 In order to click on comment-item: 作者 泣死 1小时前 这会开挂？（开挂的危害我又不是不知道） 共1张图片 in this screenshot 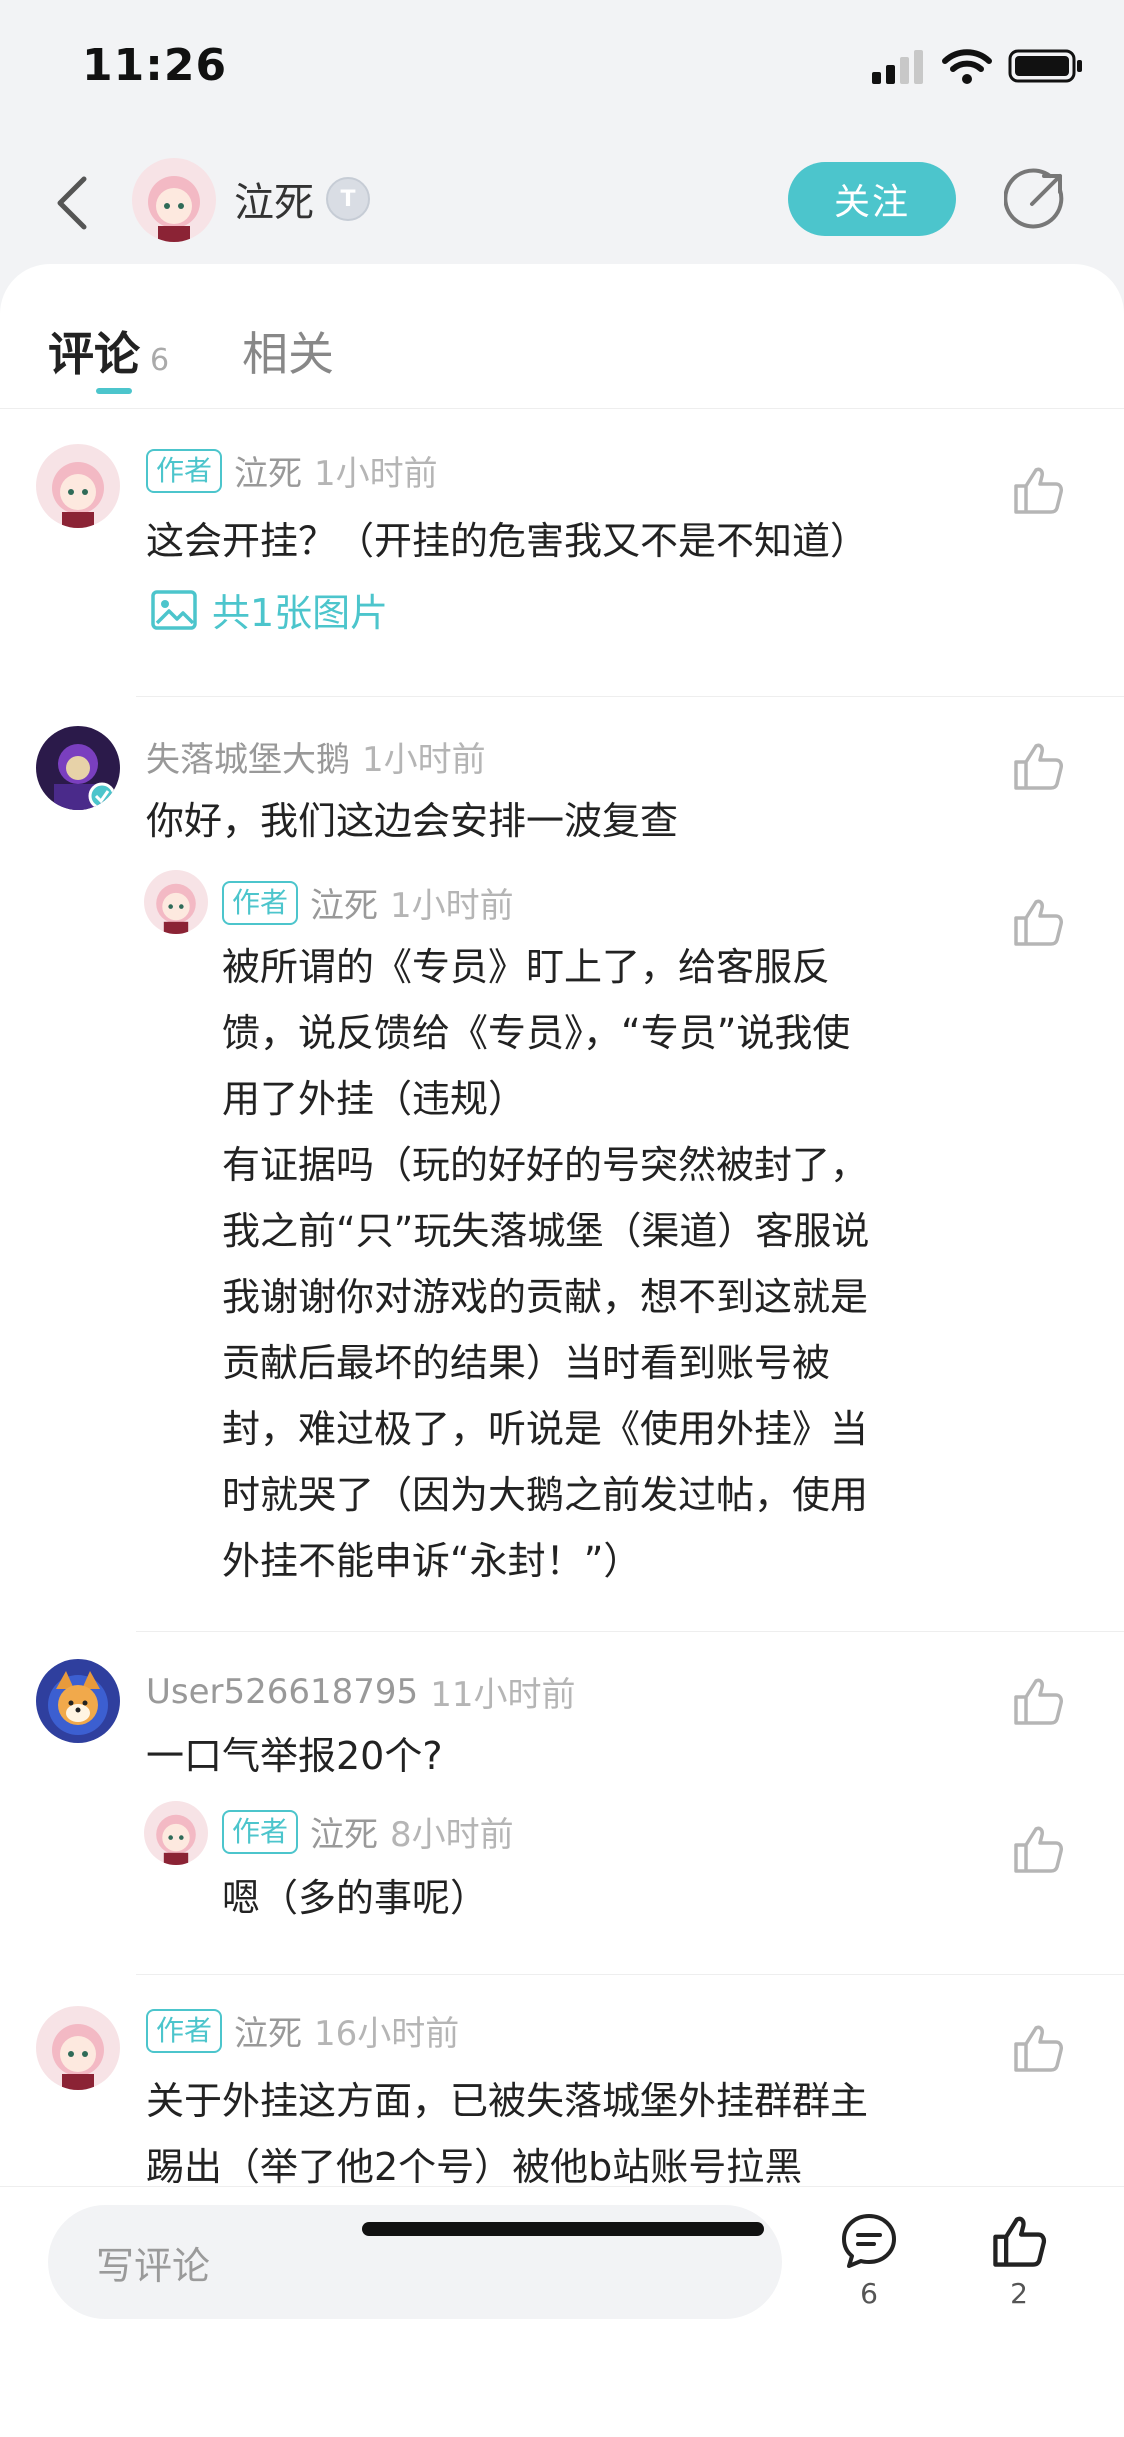, I will do `click(562, 553)`.